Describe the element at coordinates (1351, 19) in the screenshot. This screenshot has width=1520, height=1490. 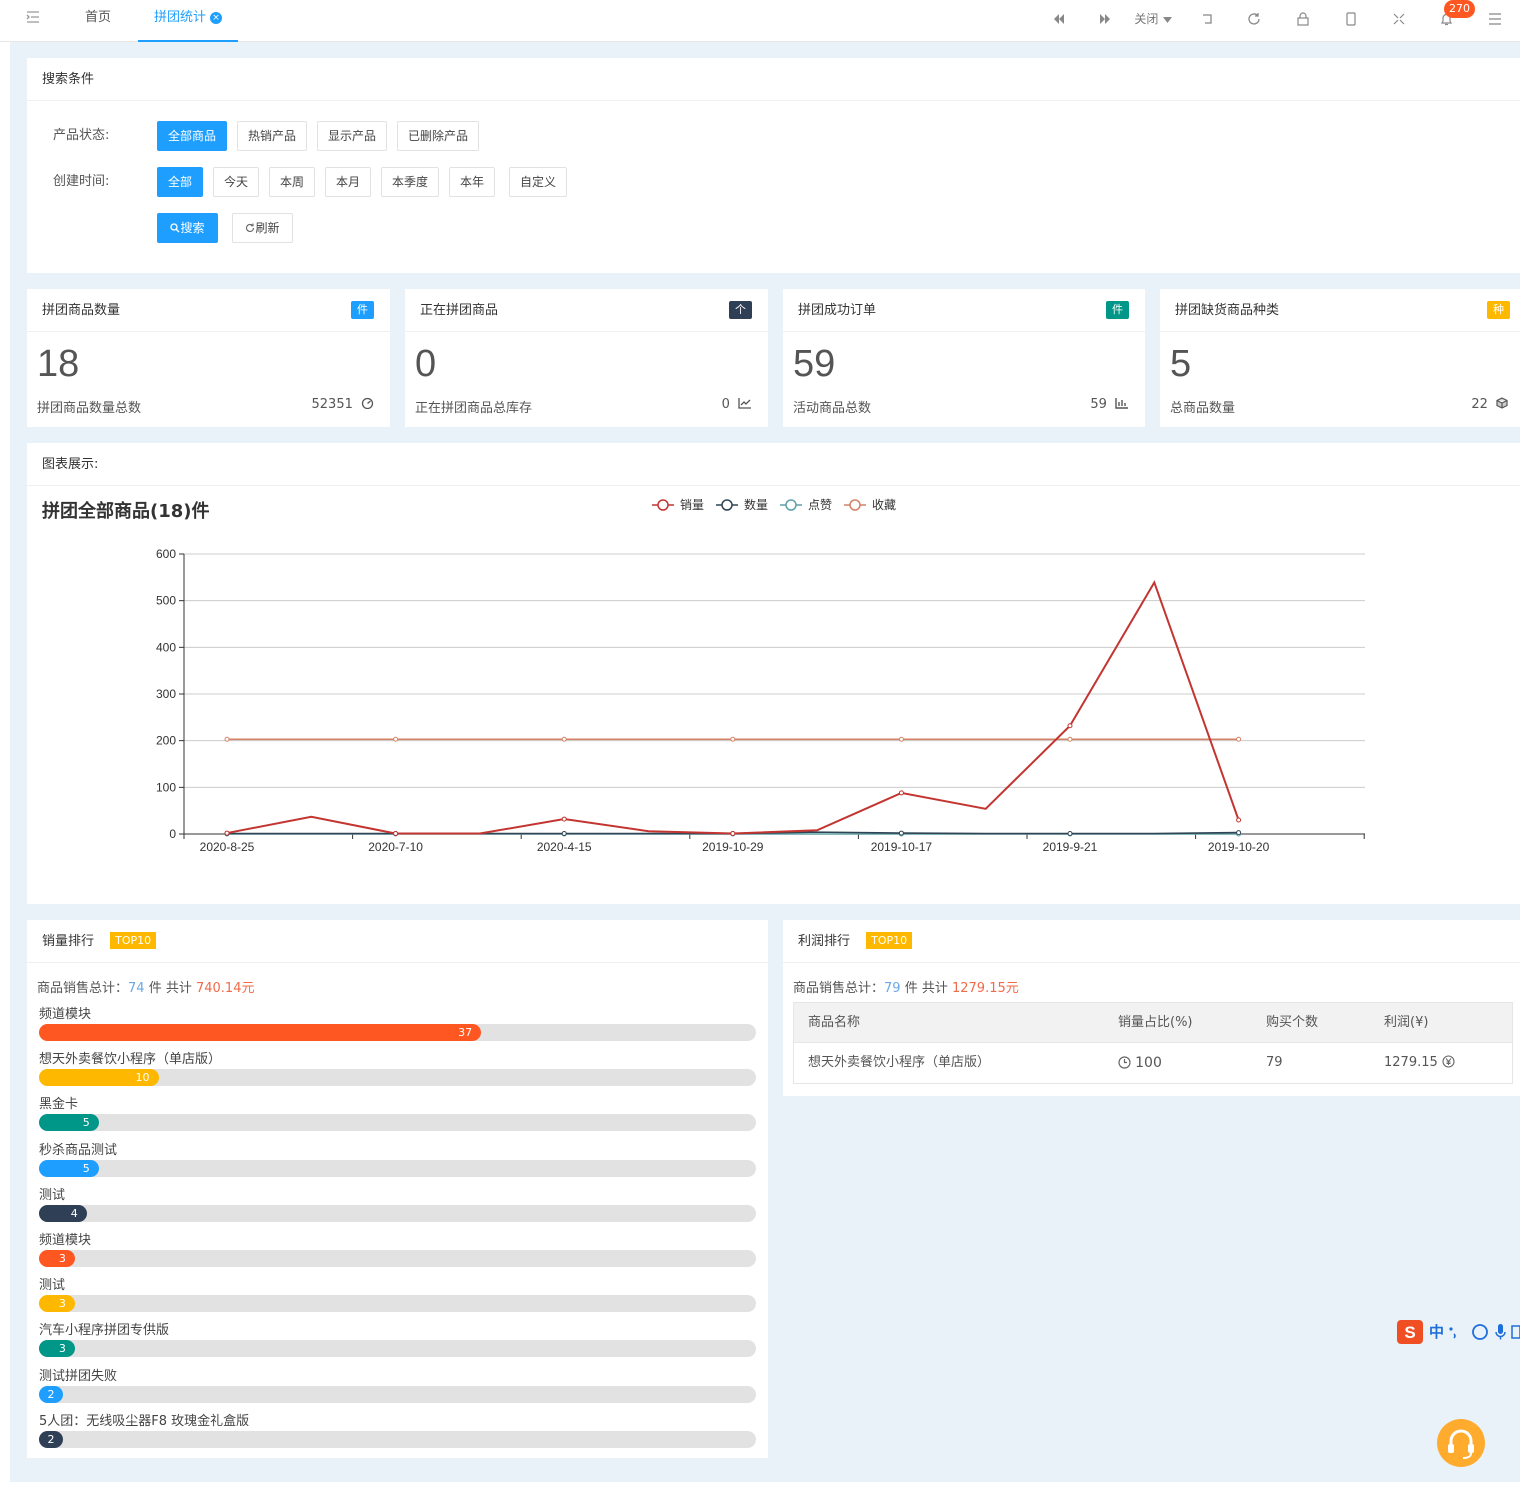
I see `mobile-icon` at that location.